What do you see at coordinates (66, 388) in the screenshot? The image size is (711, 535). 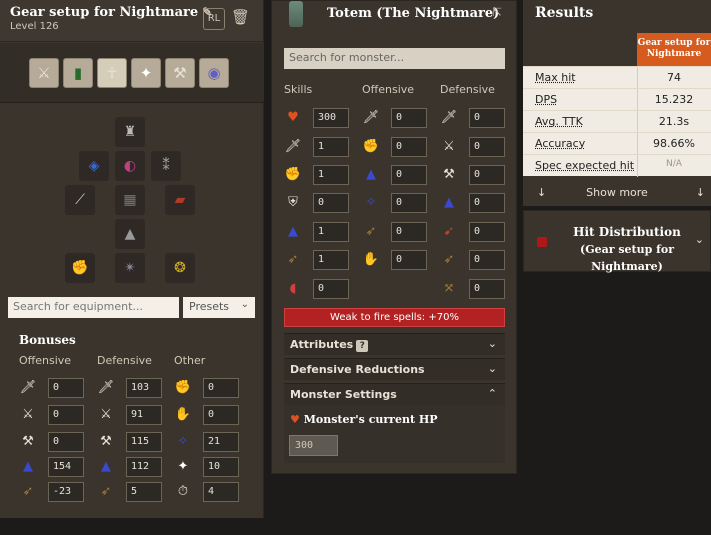 I see `offensive-stab-value: 0` at bounding box center [66, 388].